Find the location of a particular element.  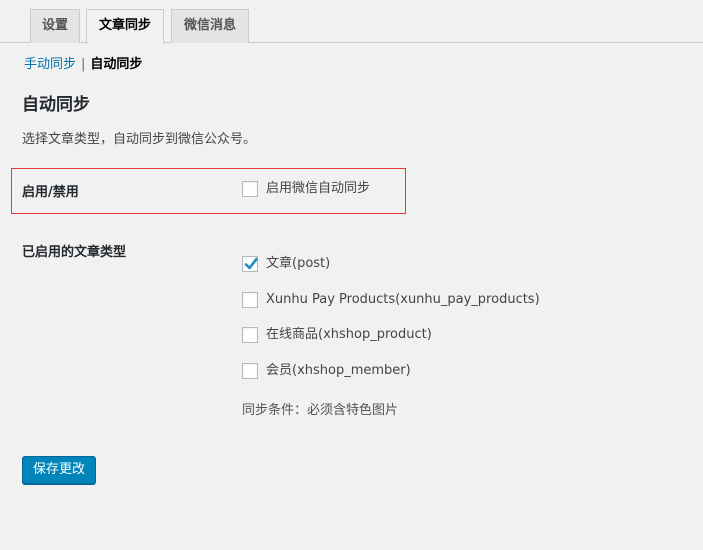

post-type-label-xunhu-pay-products: Xunhu Pay Products(xunhu_pay_products) is located at coordinates (403, 299).